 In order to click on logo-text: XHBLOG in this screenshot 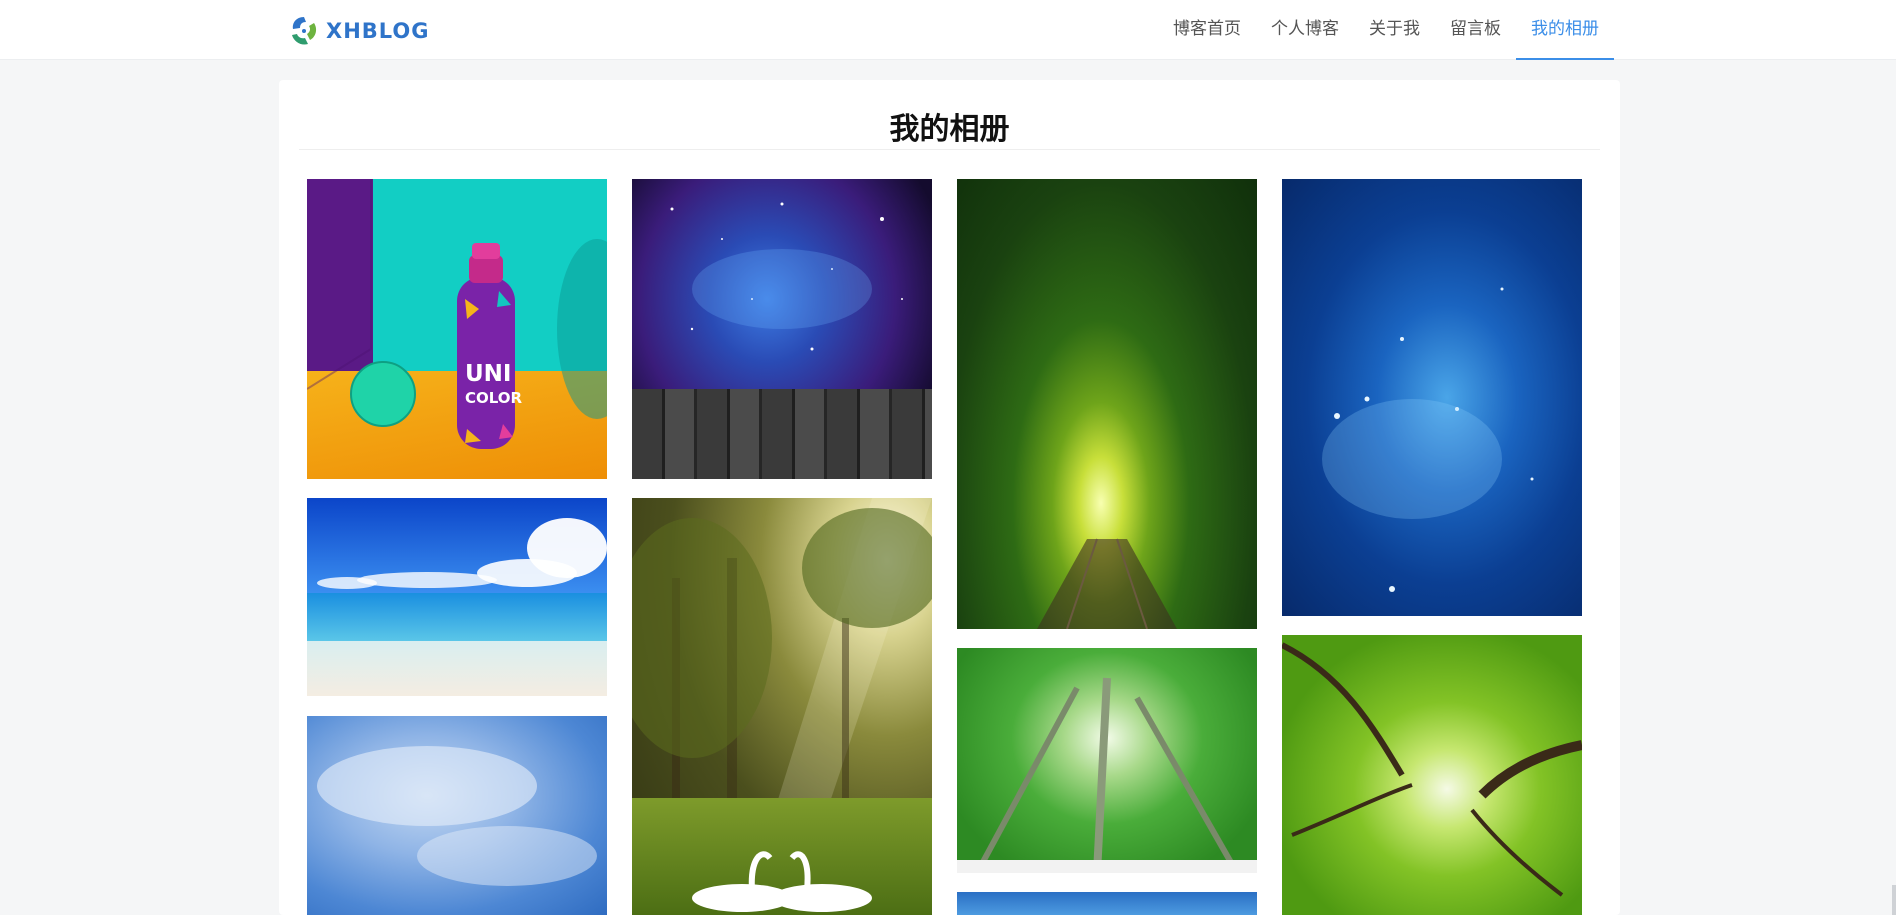, I will do `click(378, 31)`.